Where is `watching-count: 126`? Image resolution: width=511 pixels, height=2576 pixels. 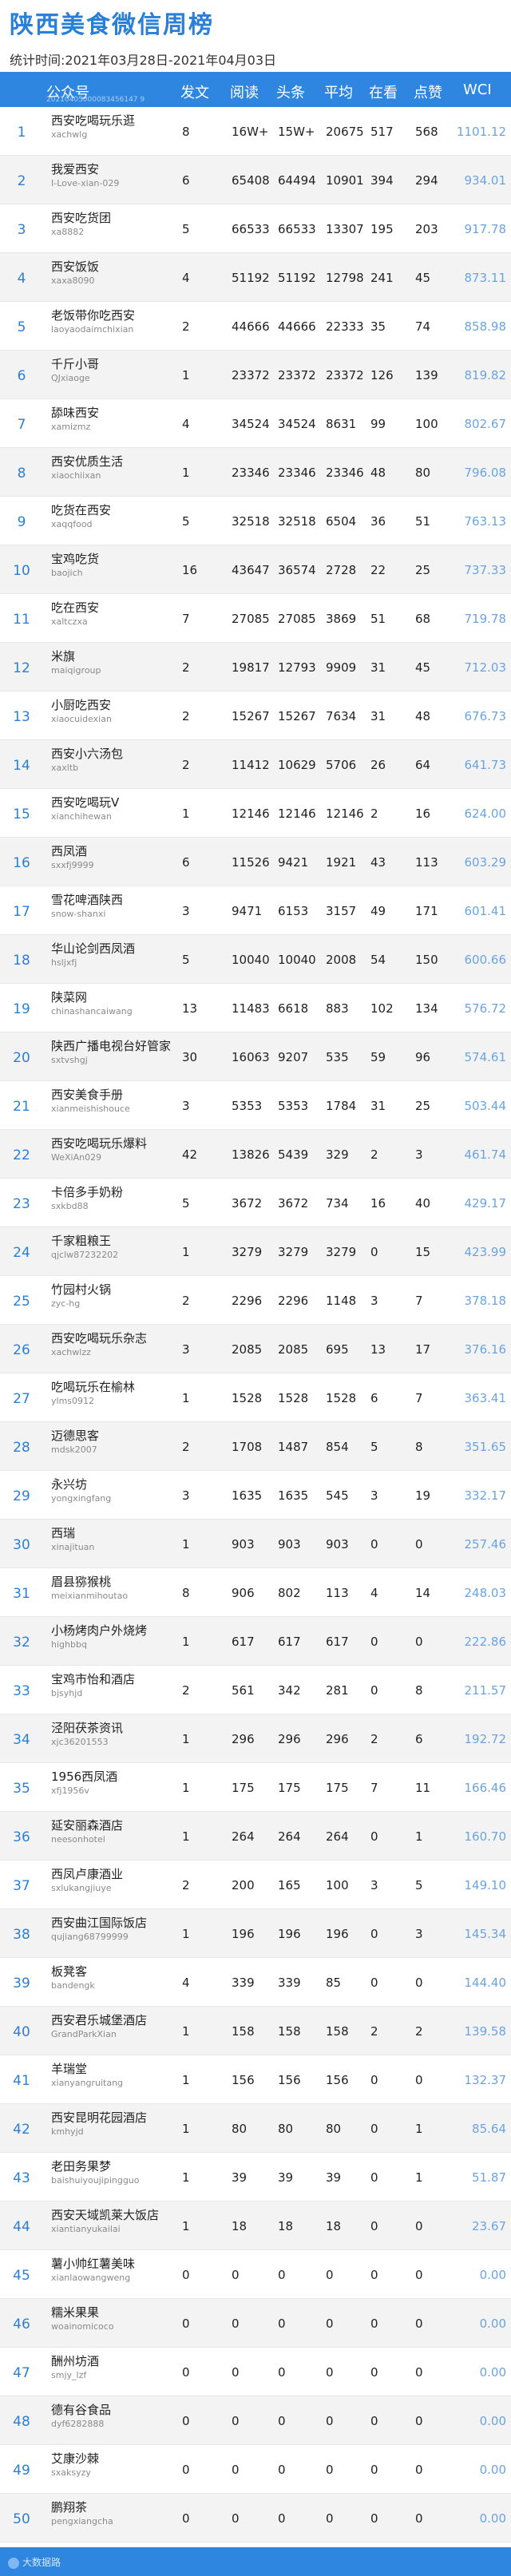
watching-count: 126 is located at coordinates (382, 375).